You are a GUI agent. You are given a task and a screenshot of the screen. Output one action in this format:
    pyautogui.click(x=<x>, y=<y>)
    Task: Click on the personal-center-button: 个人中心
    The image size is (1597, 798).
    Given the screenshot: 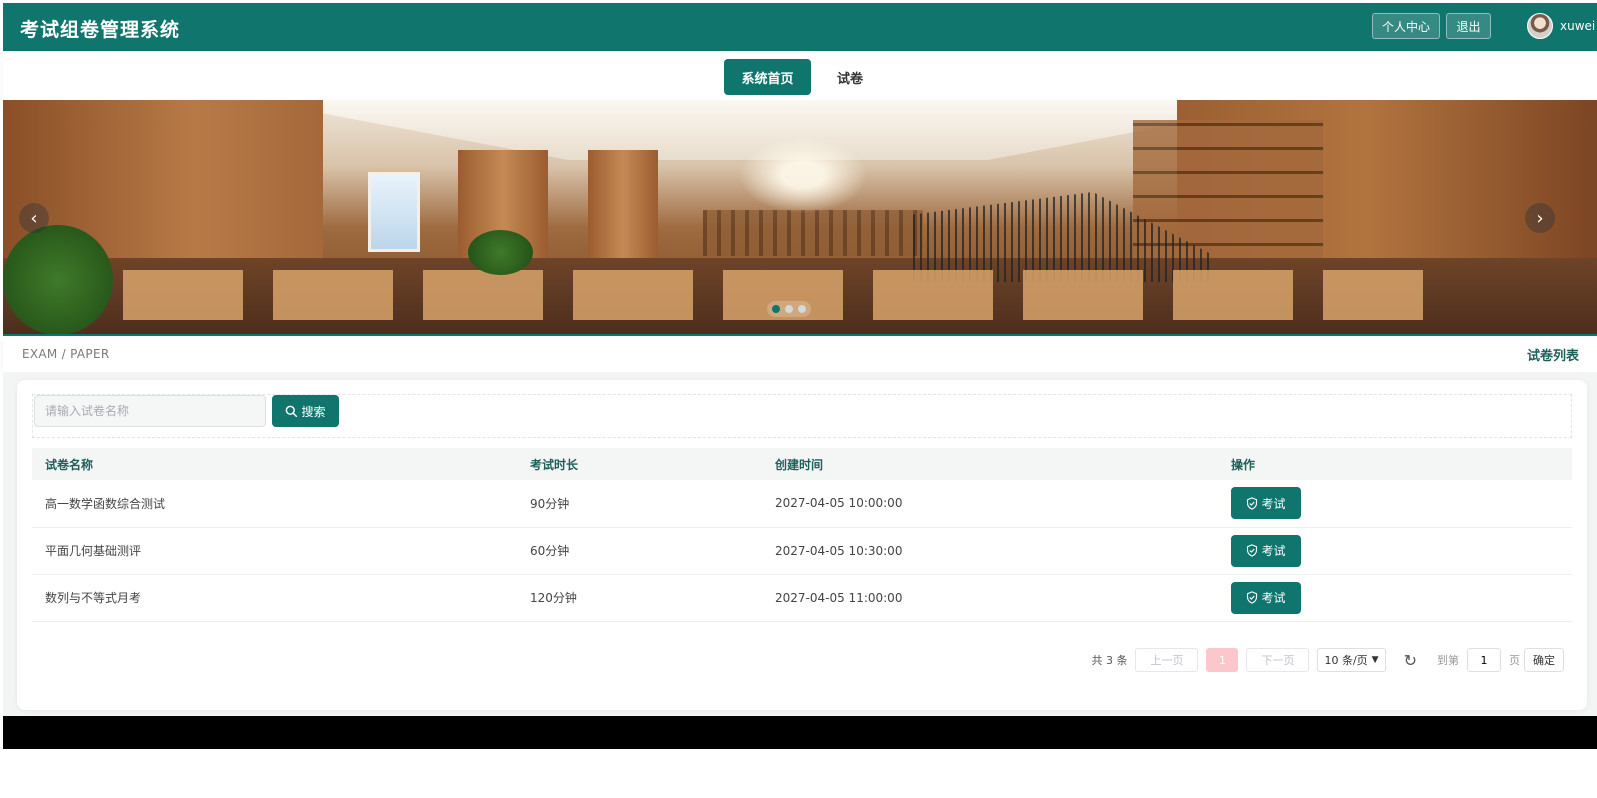 What is the action you would take?
    pyautogui.click(x=1406, y=26)
    